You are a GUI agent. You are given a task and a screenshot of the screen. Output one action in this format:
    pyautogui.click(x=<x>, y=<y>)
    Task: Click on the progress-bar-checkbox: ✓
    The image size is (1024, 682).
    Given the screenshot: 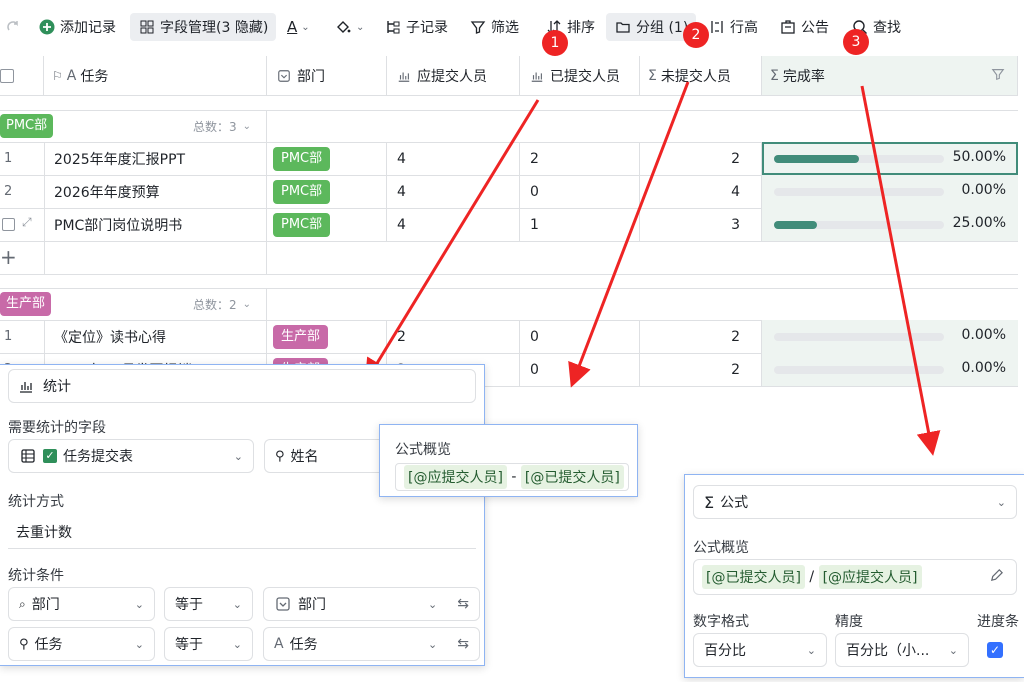 What is the action you would take?
    pyautogui.click(x=995, y=650)
    